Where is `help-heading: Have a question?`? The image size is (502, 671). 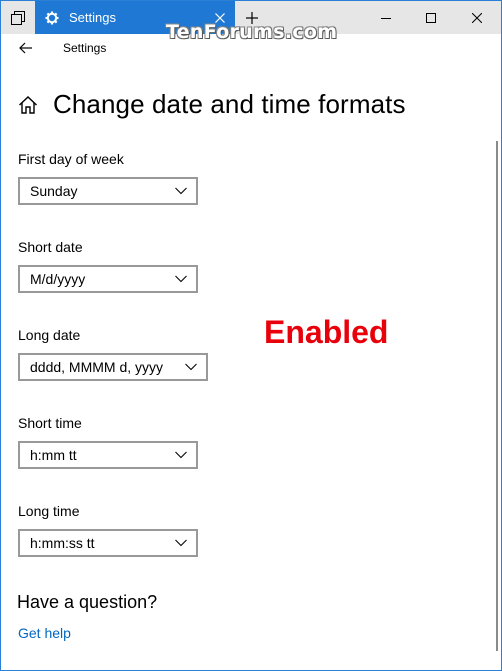
help-heading: Have a question? is located at coordinates (87, 602).